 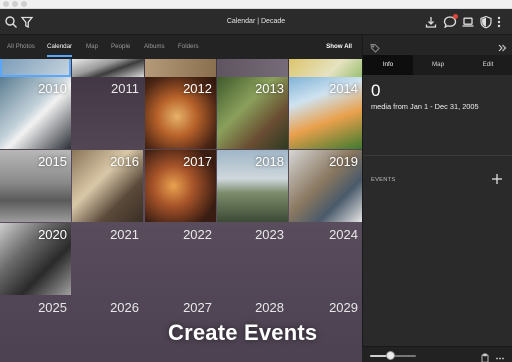 What do you see at coordinates (35, 259) in the screenshot?
I see `year-cell: 2020` at bounding box center [35, 259].